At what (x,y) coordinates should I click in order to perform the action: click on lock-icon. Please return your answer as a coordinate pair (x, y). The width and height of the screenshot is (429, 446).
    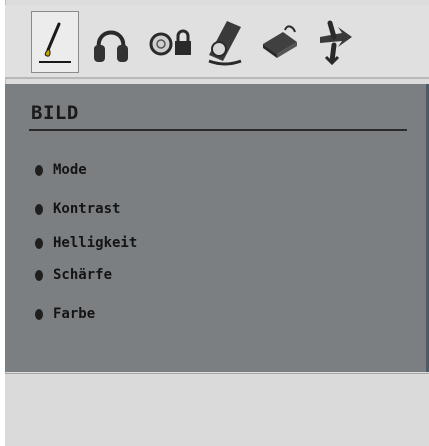
    Looking at the image, I should click on (170, 42).